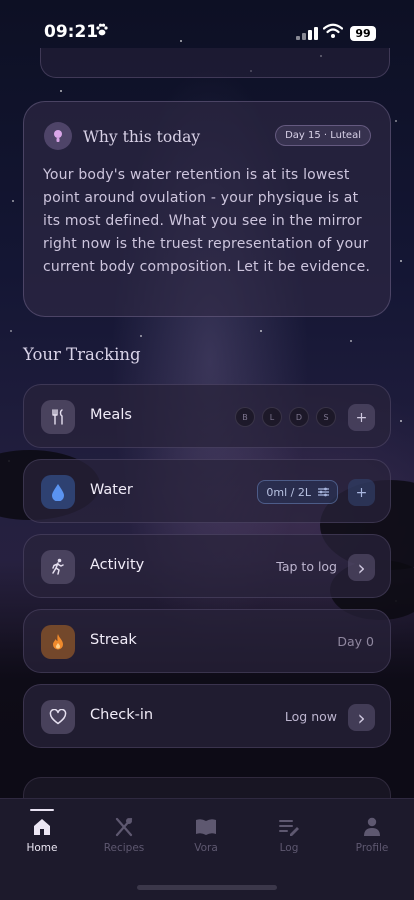  What do you see at coordinates (307, 33) in the screenshot?
I see `cellular-signal-icon` at bounding box center [307, 33].